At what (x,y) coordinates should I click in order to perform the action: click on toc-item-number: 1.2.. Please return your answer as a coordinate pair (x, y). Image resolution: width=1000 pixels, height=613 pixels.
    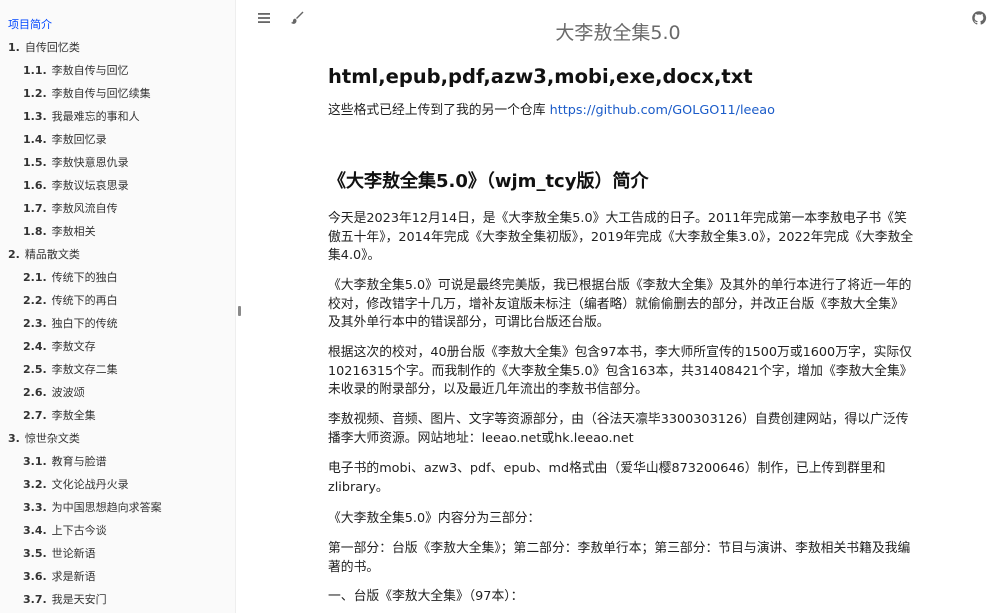
    Looking at the image, I should click on (35, 93).